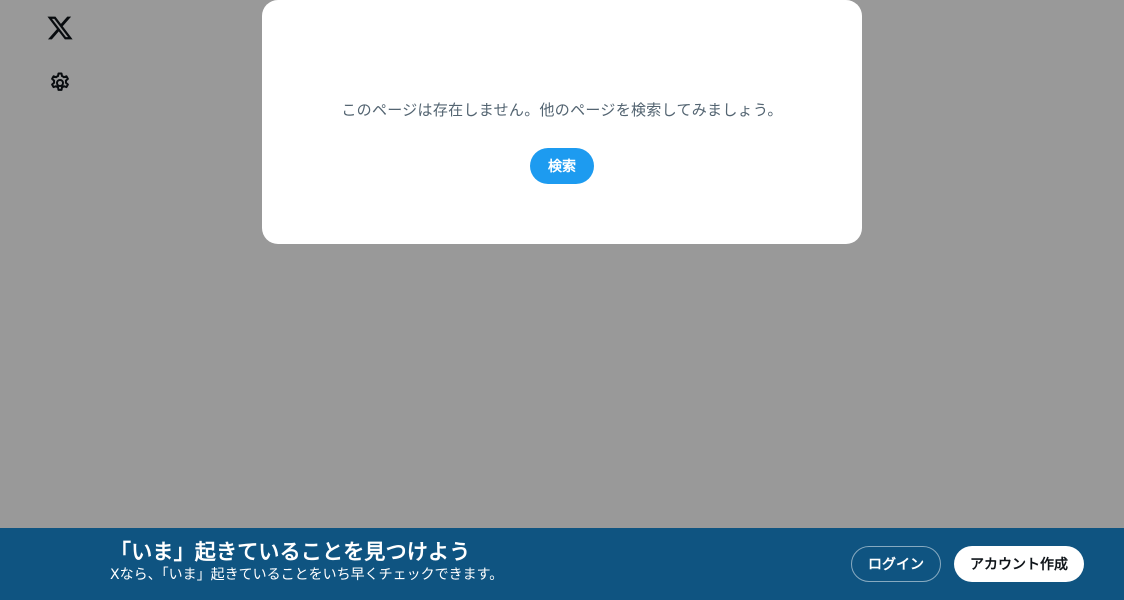 Image resolution: width=1124 pixels, height=600 pixels. Describe the element at coordinates (307, 575) in the screenshot. I see `banner-subtitle: Xなら、「いま」起きていることをいち早くチェックできます。` at that location.